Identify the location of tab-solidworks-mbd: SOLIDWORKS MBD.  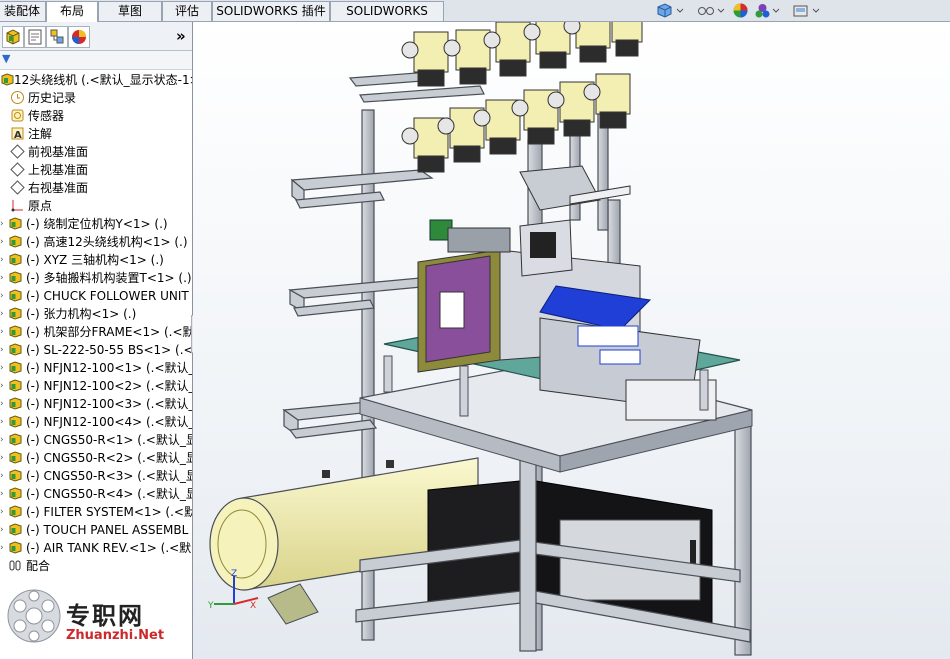
(387, 19).